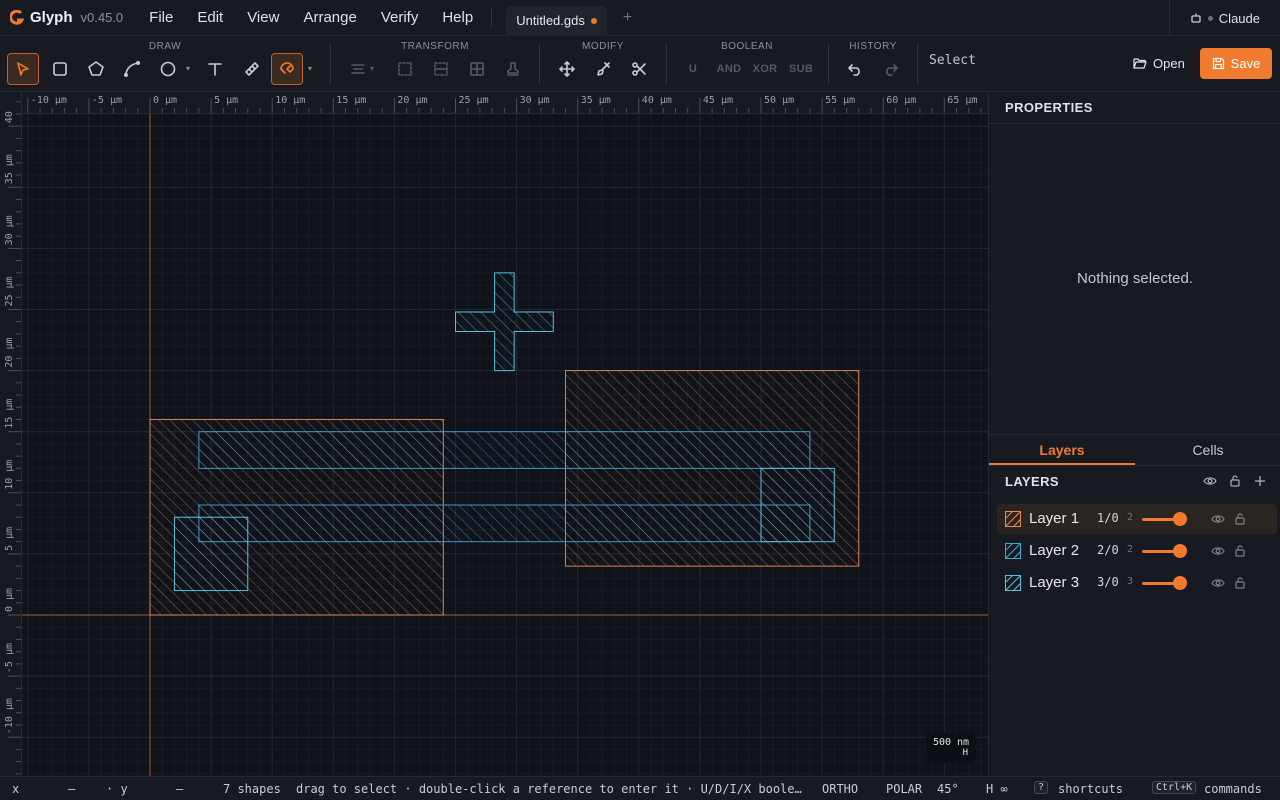  I want to click on cursor-y-value: —, so click(180, 789).